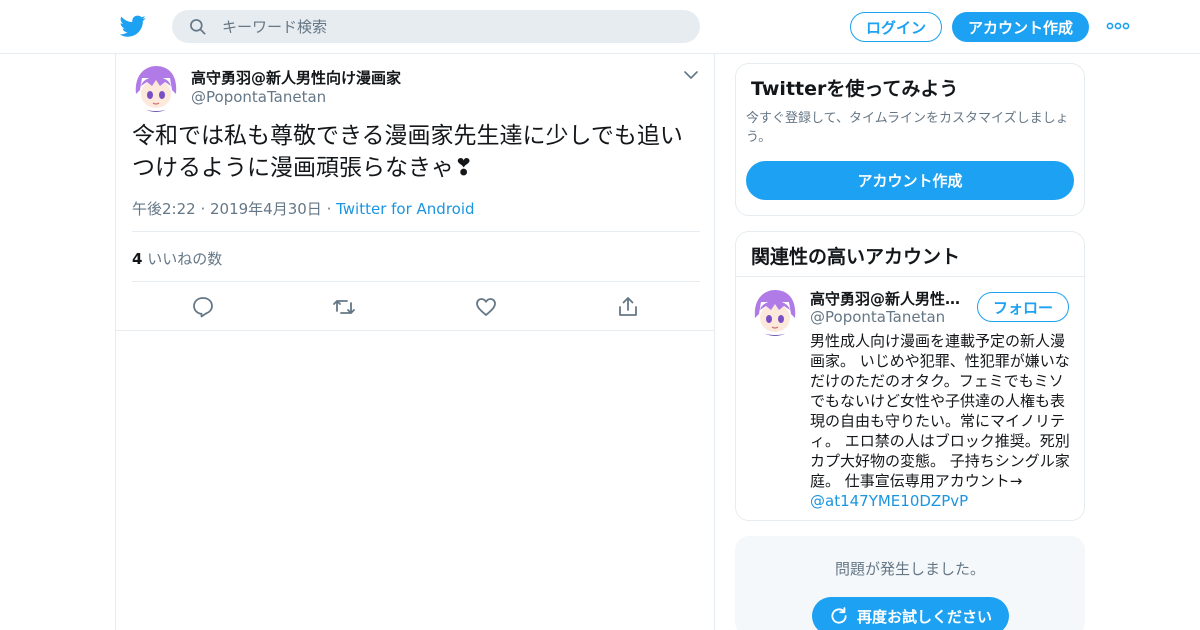 Image resolution: width=1200 pixels, height=630 pixels. Describe the element at coordinates (924, 616) in the screenshot. I see `retry-label: 再度お試しください` at that location.